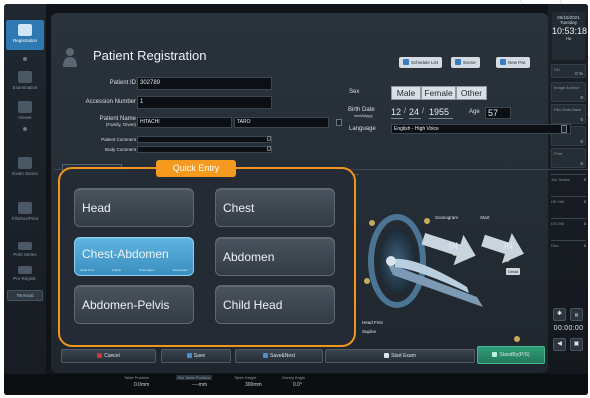  Describe the element at coordinates (441, 113) in the screenshot. I see `birth-year-field: 1955` at that location.